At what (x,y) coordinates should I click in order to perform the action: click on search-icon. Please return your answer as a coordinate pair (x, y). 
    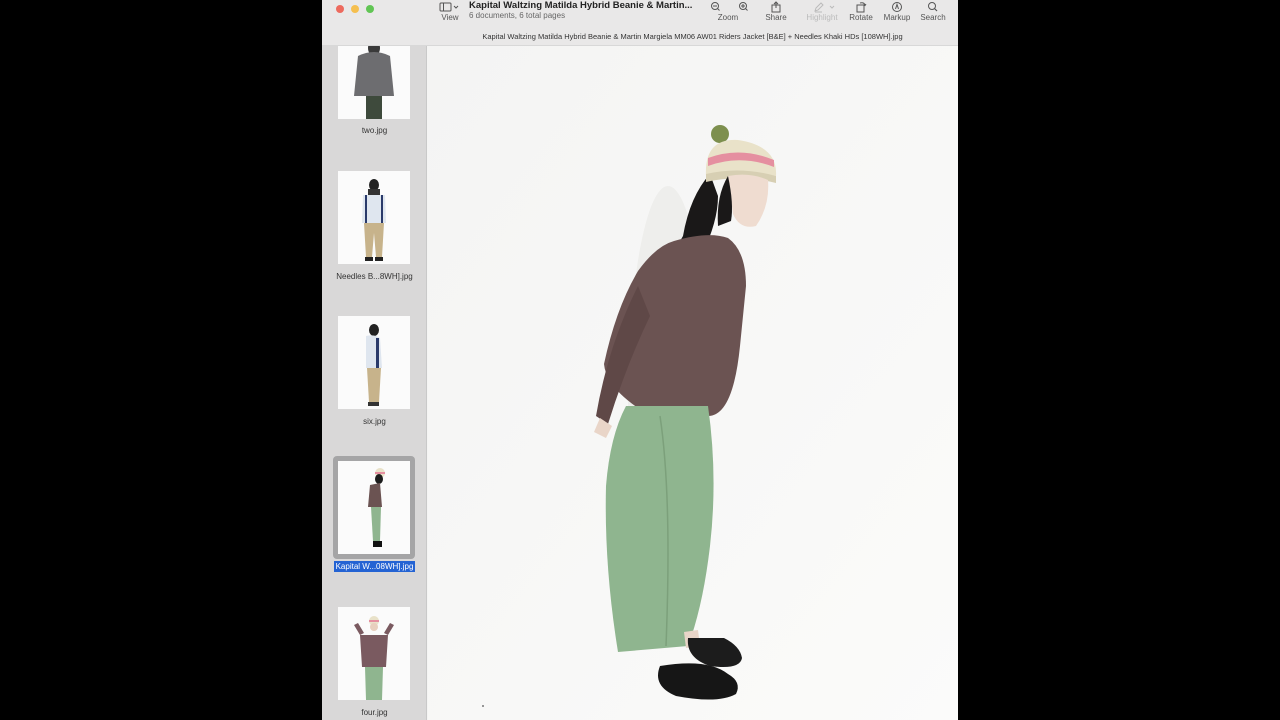
    Looking at the image, I should click on (933, 7).